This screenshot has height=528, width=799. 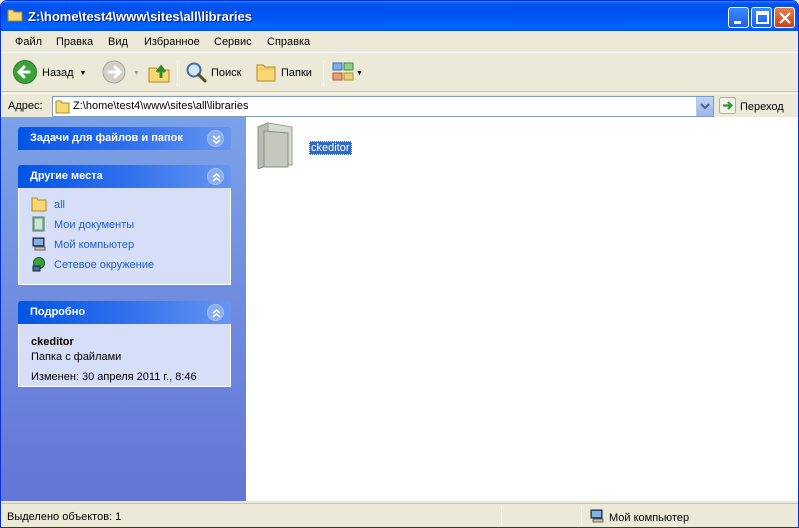 I want to click on detail-modified: Изменен: 30 апреля 2011 г., 8:46, so click(x=114, y=377).